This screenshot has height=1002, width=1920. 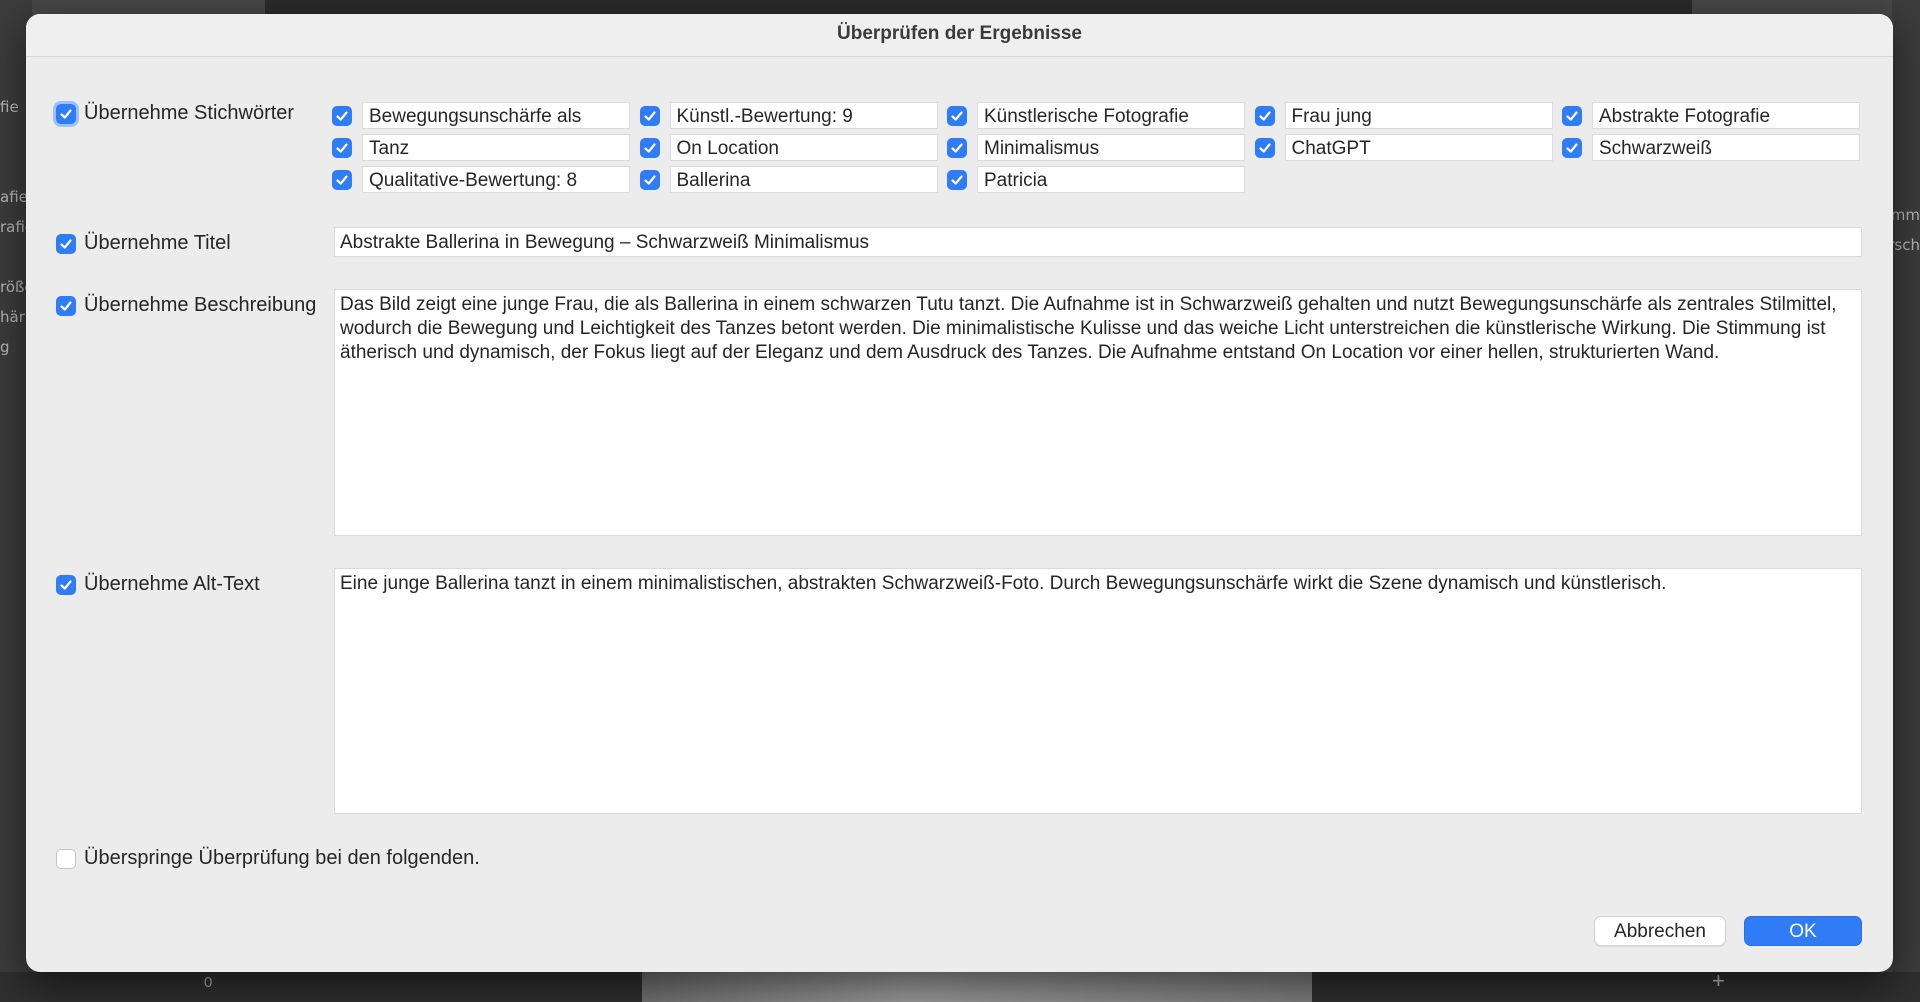 I want to click on keyword-item: On Location, so click(x=788, y=147).